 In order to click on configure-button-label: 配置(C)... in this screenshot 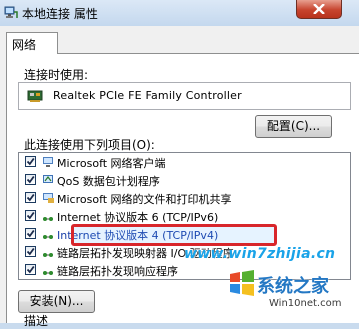, I will do `click(293, 126)`.